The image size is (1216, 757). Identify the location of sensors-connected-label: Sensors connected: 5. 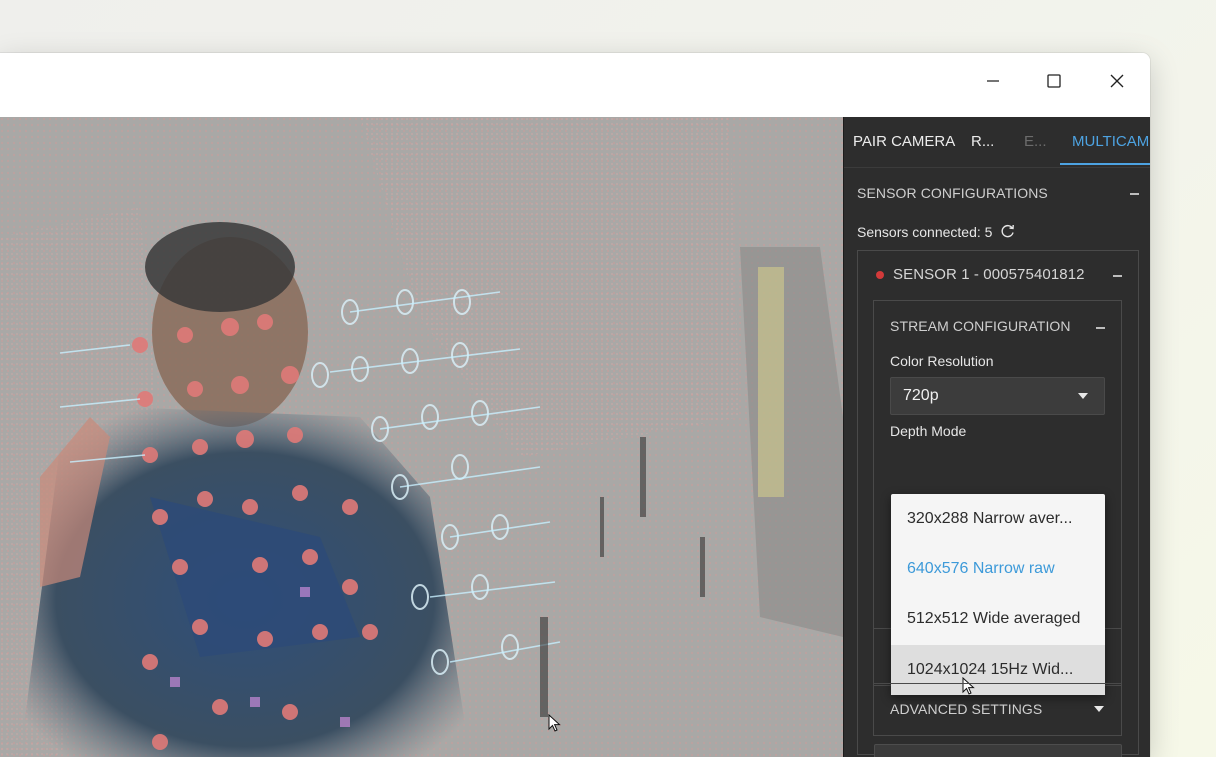
(925, 232).